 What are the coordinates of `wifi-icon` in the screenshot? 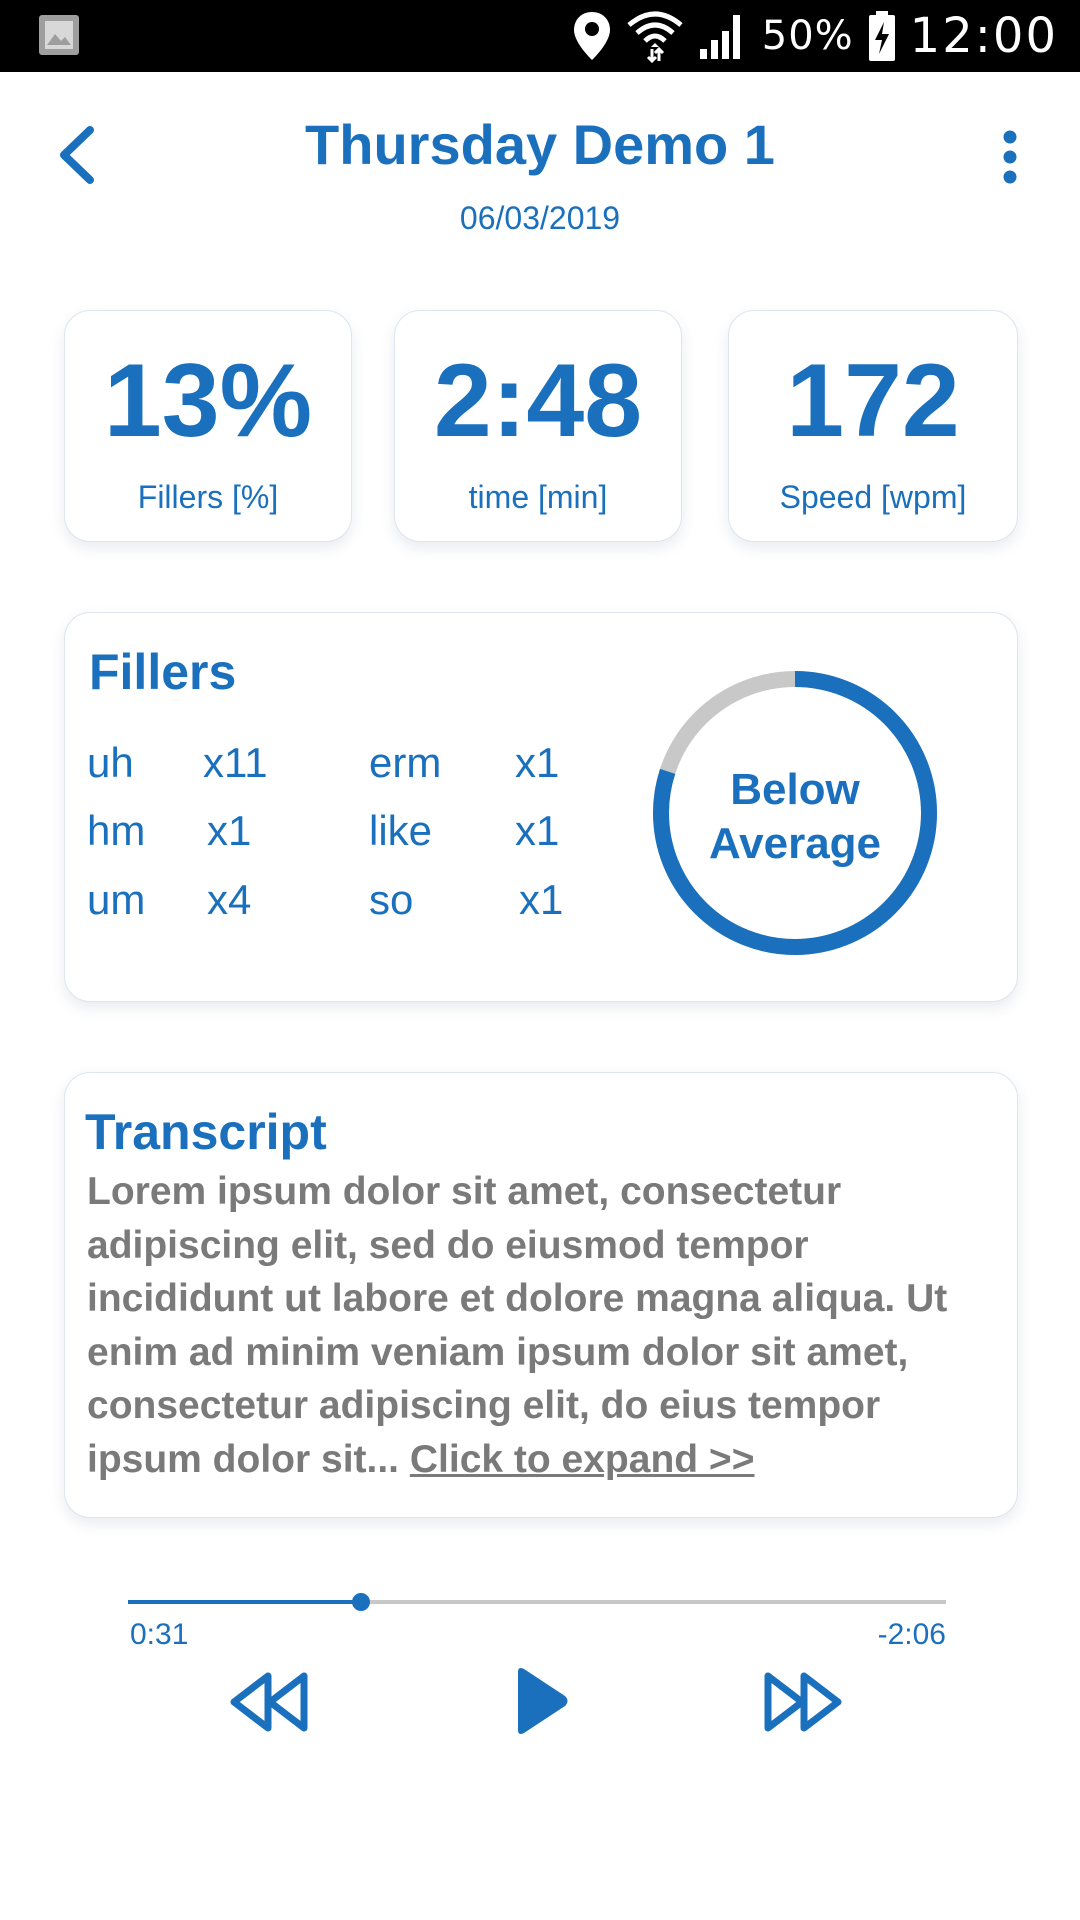 It's located at (655, 37).